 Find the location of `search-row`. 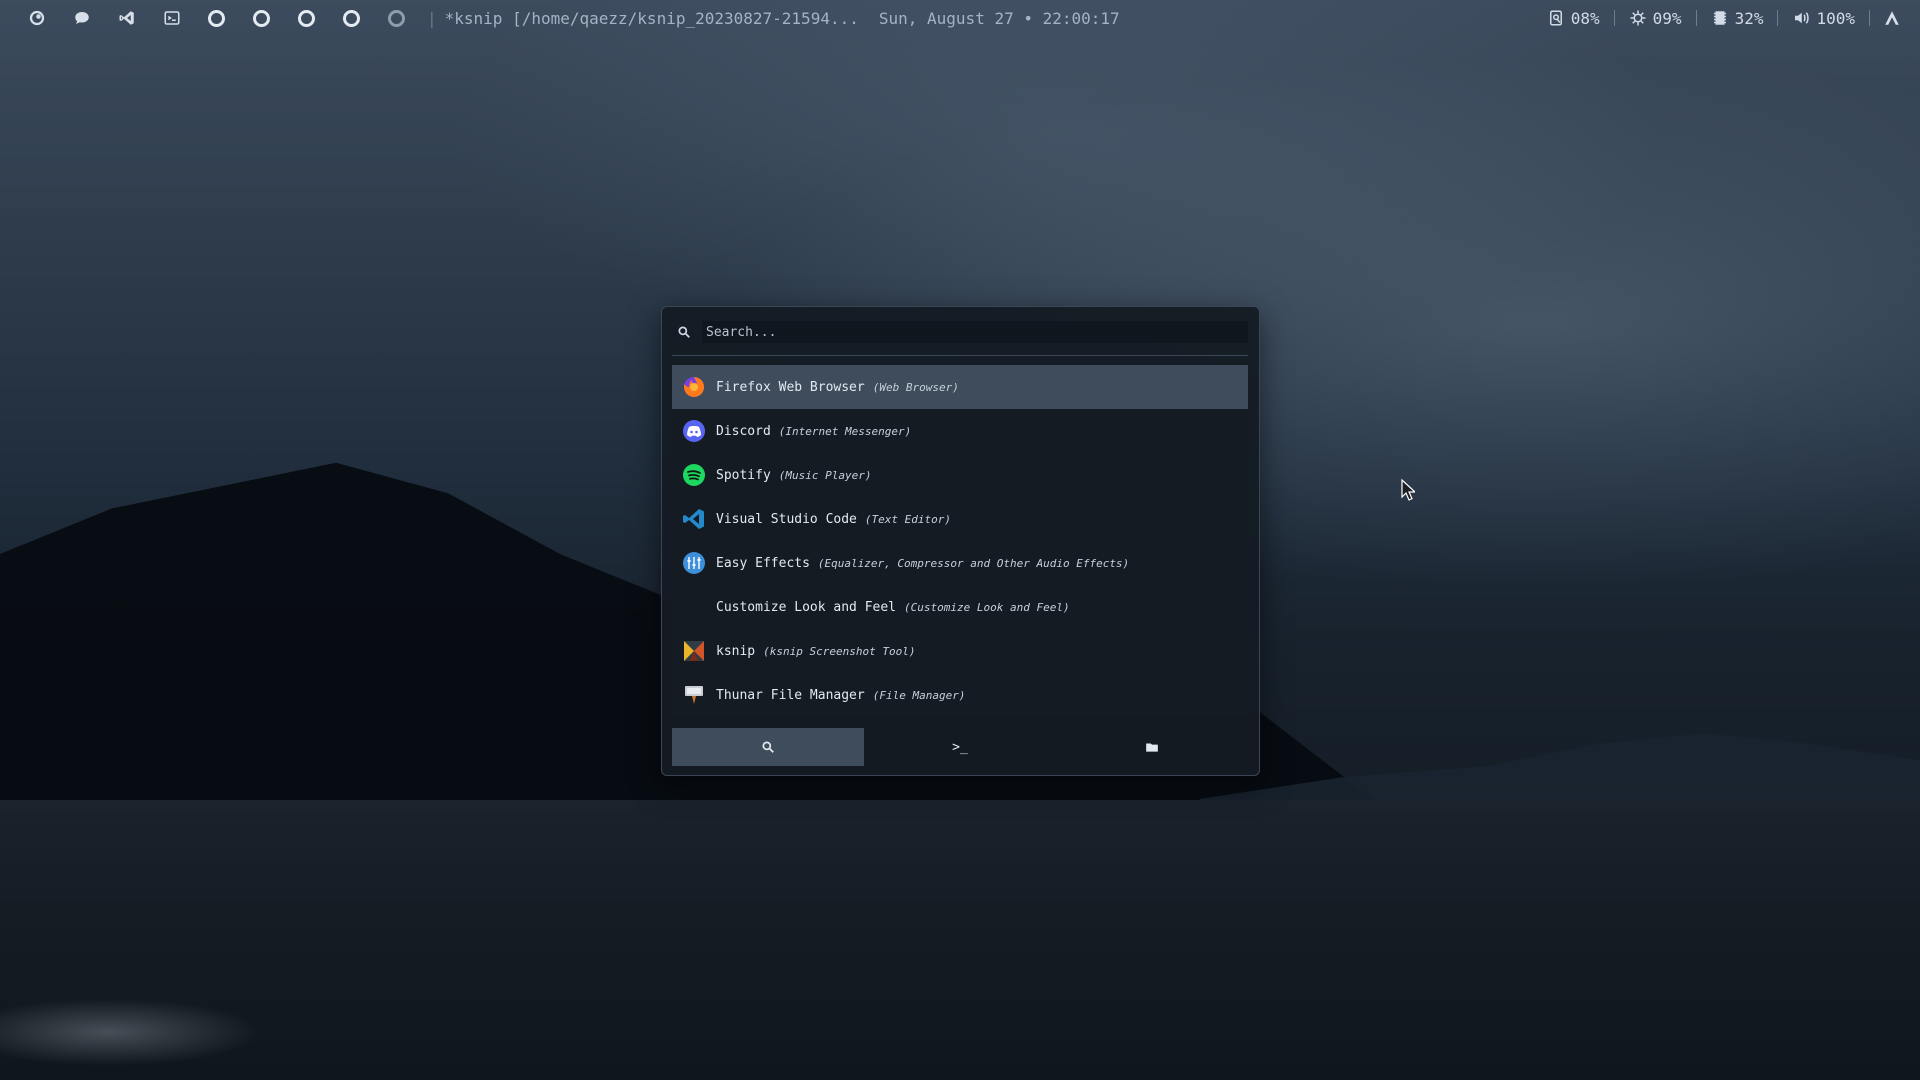

search-row is located at coordinates (960, 332).